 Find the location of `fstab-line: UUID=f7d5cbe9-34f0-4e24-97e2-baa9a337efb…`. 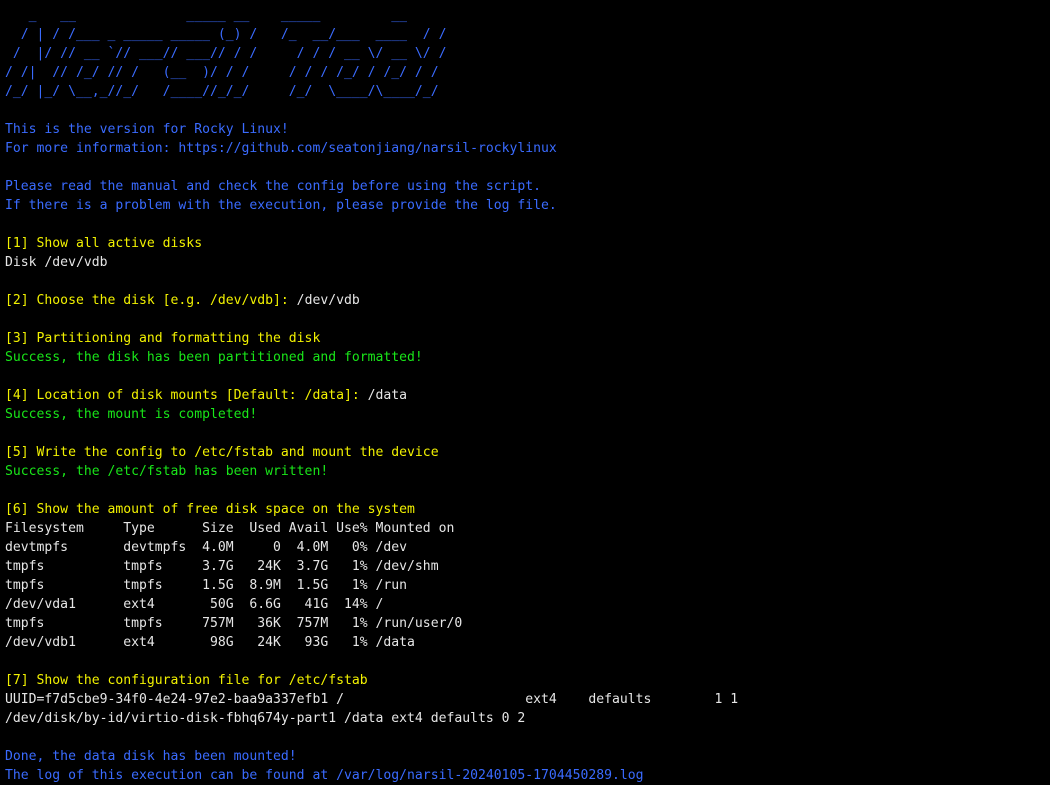

fstab-line: UUID=f7d5cbe9-34f0-4e24-97e2-baa9a337efb… is located at coordinates (372, 699).